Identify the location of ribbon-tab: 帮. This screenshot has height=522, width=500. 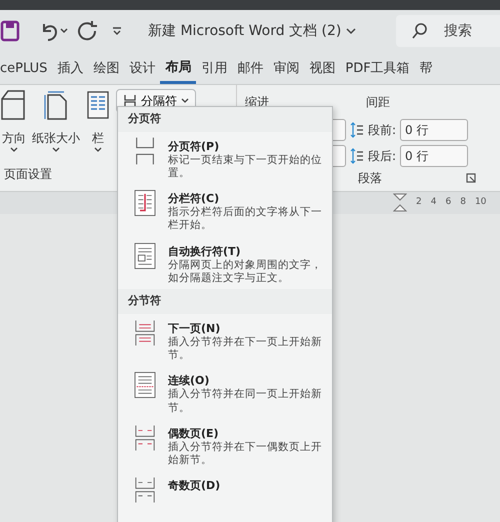
(426, 69).